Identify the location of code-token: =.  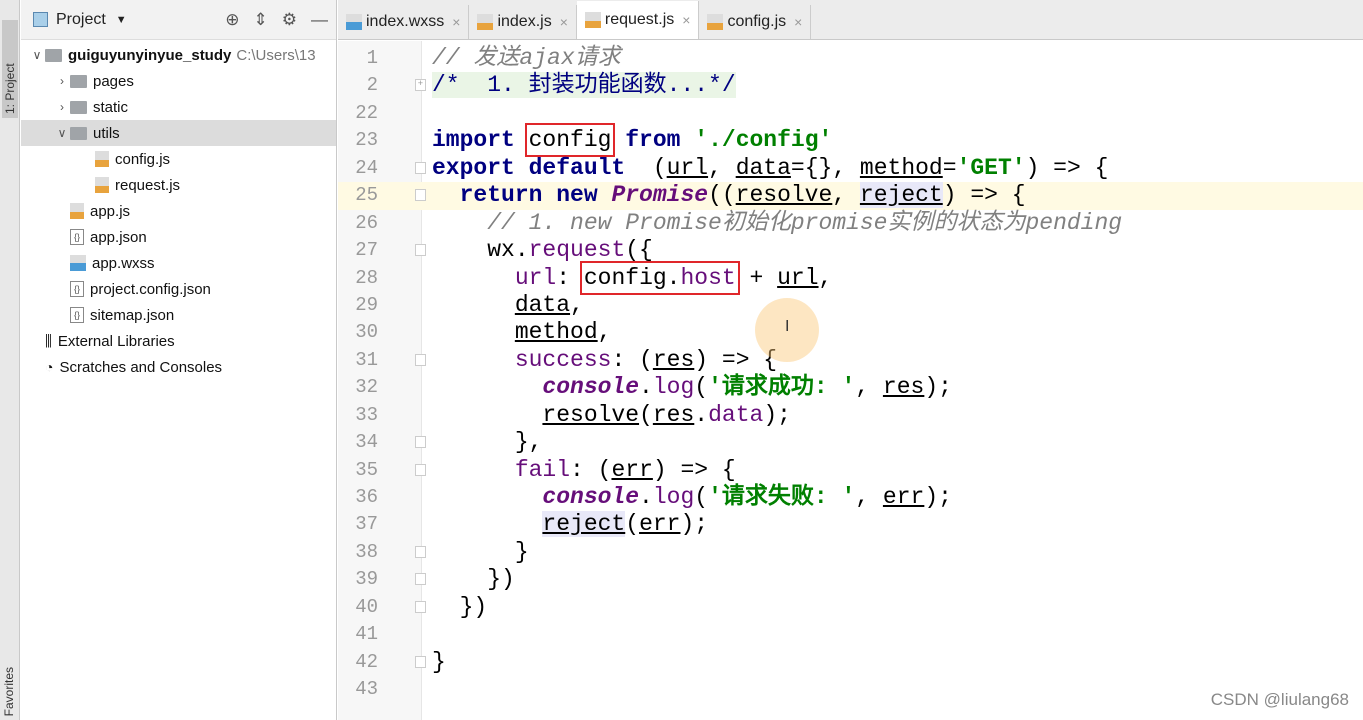
(949, 167).